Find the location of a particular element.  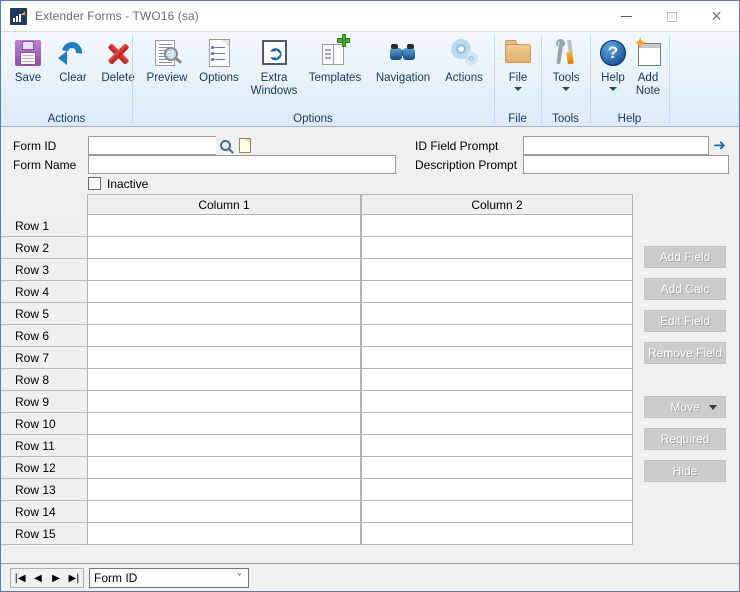

form-id-label: Form ID is located at coordinates (35, 146).